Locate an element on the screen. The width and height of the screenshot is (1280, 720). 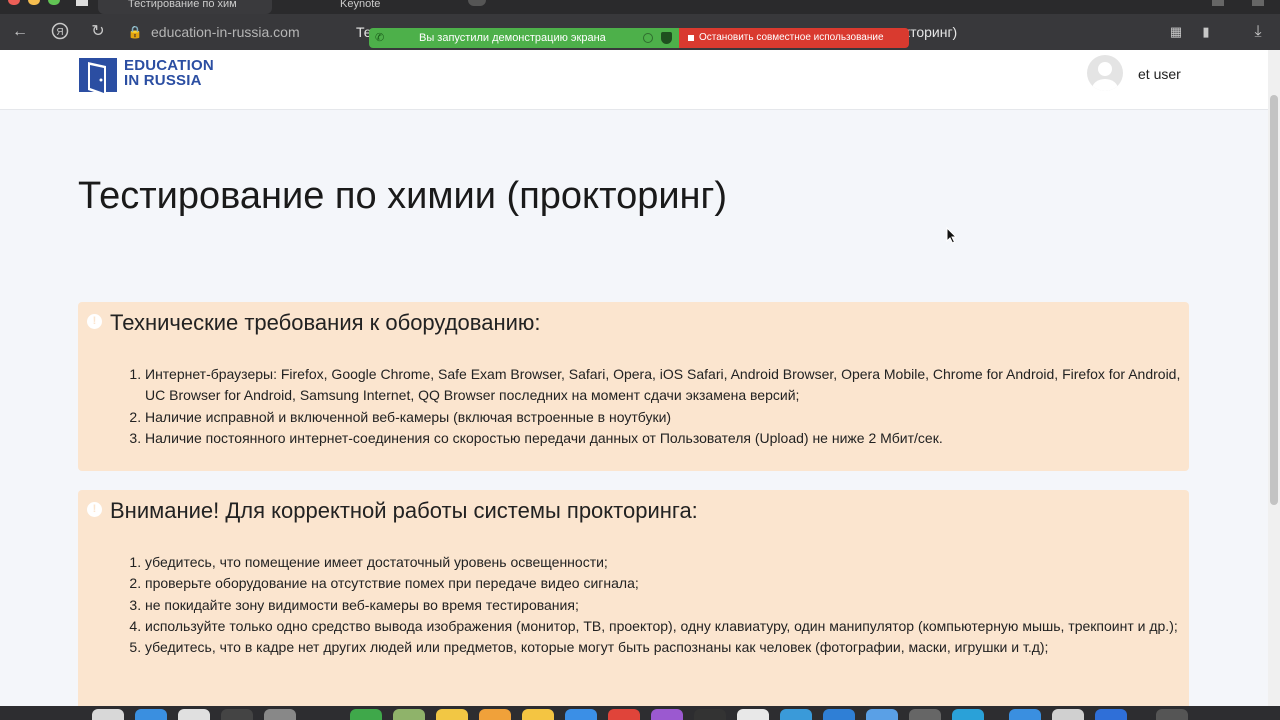
minimize-window-button is located at coordinates (34, 2).